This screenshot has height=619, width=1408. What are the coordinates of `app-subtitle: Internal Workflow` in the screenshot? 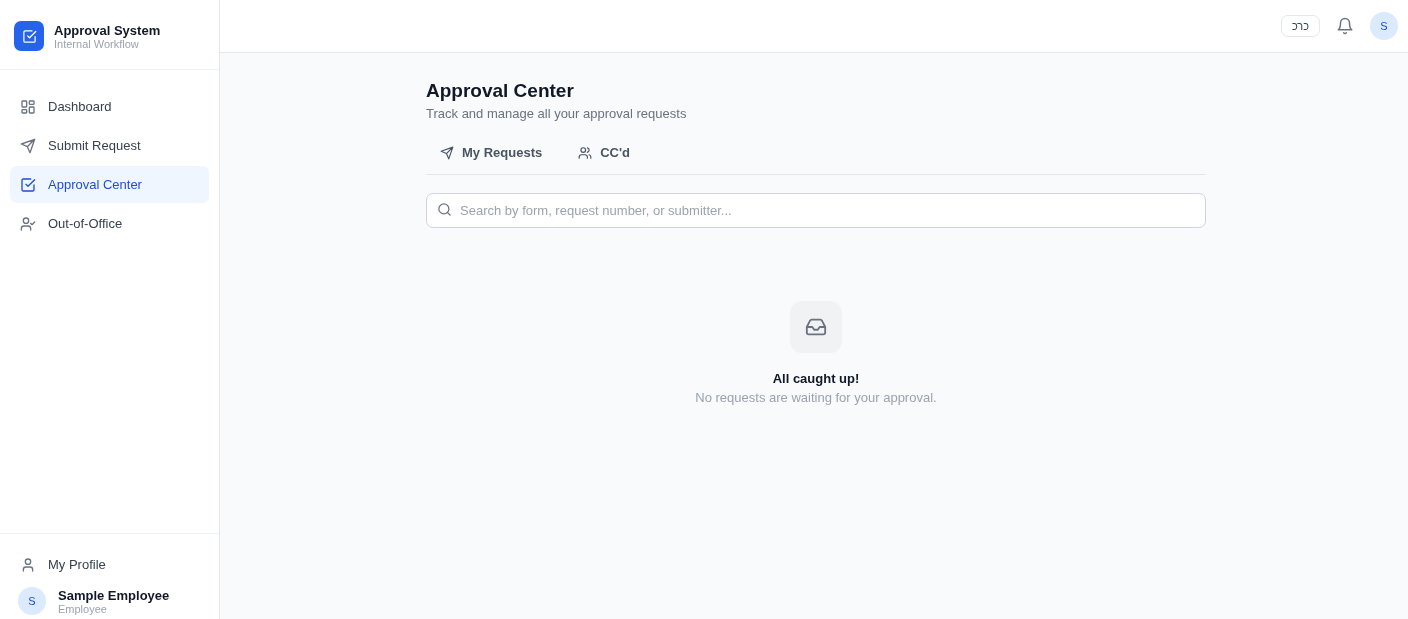 It's located at (96, 43).